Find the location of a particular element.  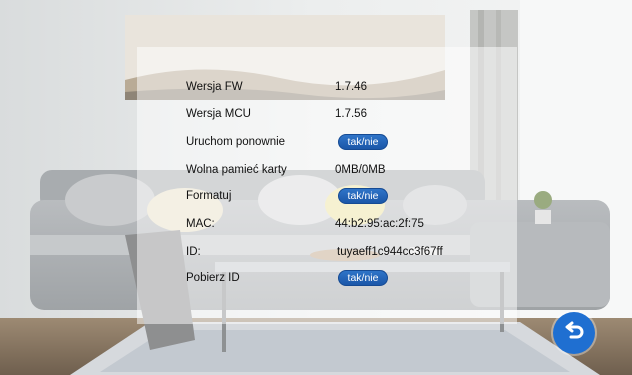

row-mcu-version: Wersja MCU 1.7.56 is located at coordinates (327, 114).